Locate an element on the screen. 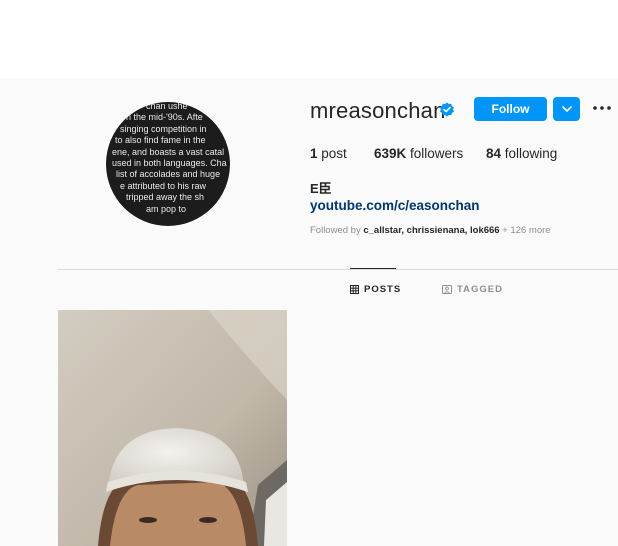 Image resolution: width=618 pixels, height=546 pixels. three-dots-icon is located at coordinates (602, 108).